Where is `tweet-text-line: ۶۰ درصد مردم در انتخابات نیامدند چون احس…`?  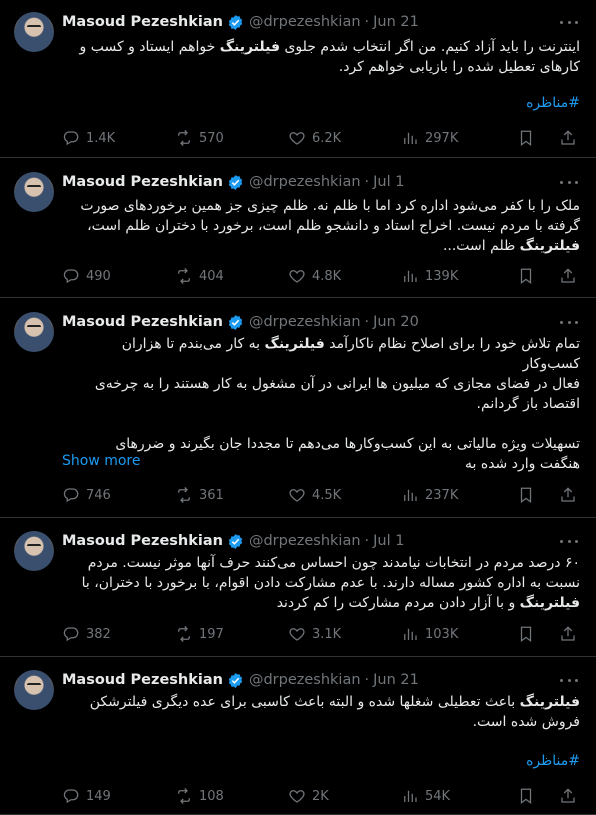 tweet-text-line: ۶۰ درصد مردم در انتخابات نیامدند چون احس… is located at coordinates (321, 563).